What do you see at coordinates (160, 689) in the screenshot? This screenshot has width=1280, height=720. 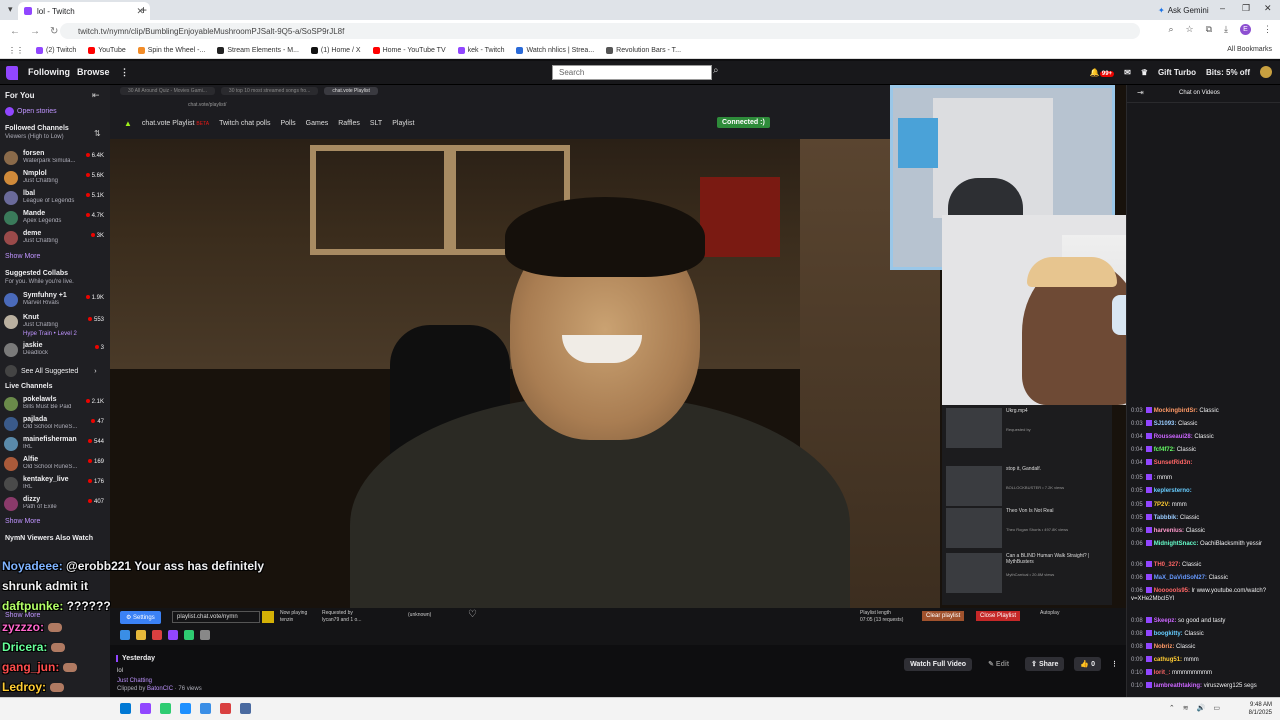 I see `clipper-link: BatonCIC` at bounding box center [160, 689].